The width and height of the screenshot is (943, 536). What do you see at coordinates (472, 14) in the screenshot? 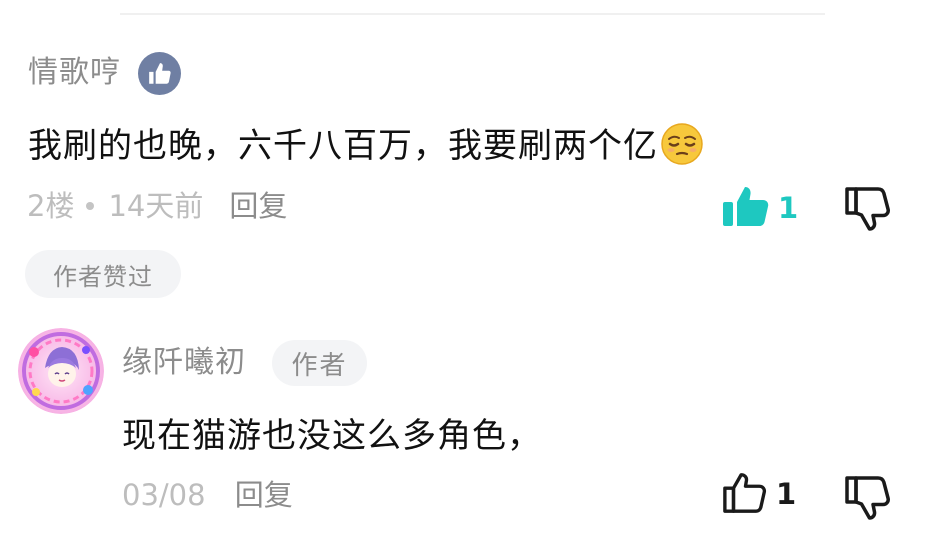
I see `top-divider` at bounding box center [472, 14].